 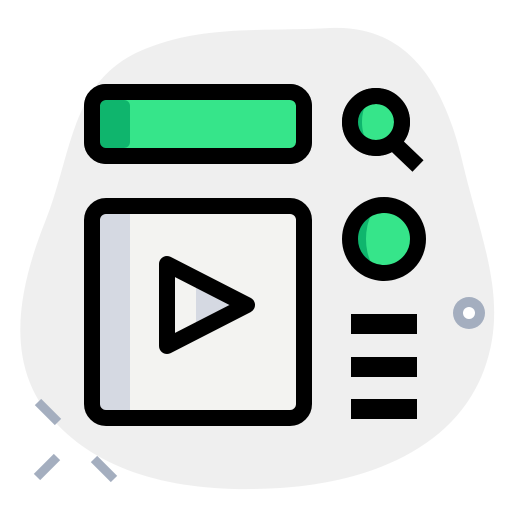 What do you see at coordinates (384, 239) in the screenshot?
I see `record-button` at bounding box center [384, 239].